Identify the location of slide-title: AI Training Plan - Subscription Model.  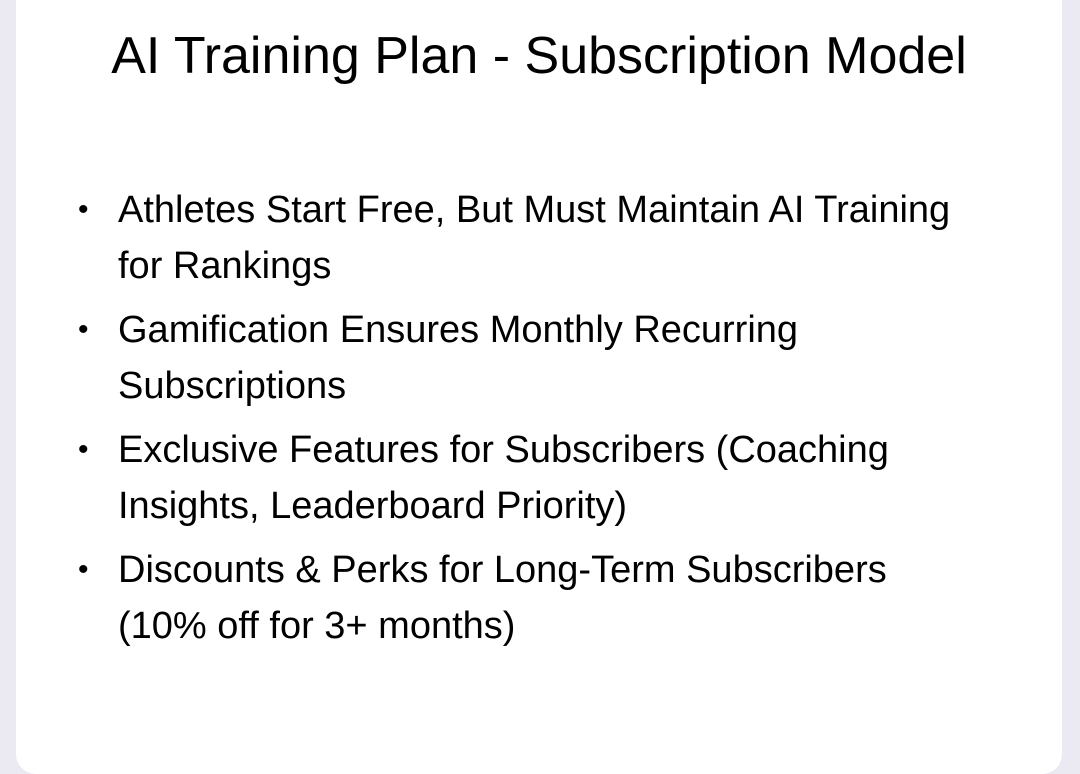
(539, 56).